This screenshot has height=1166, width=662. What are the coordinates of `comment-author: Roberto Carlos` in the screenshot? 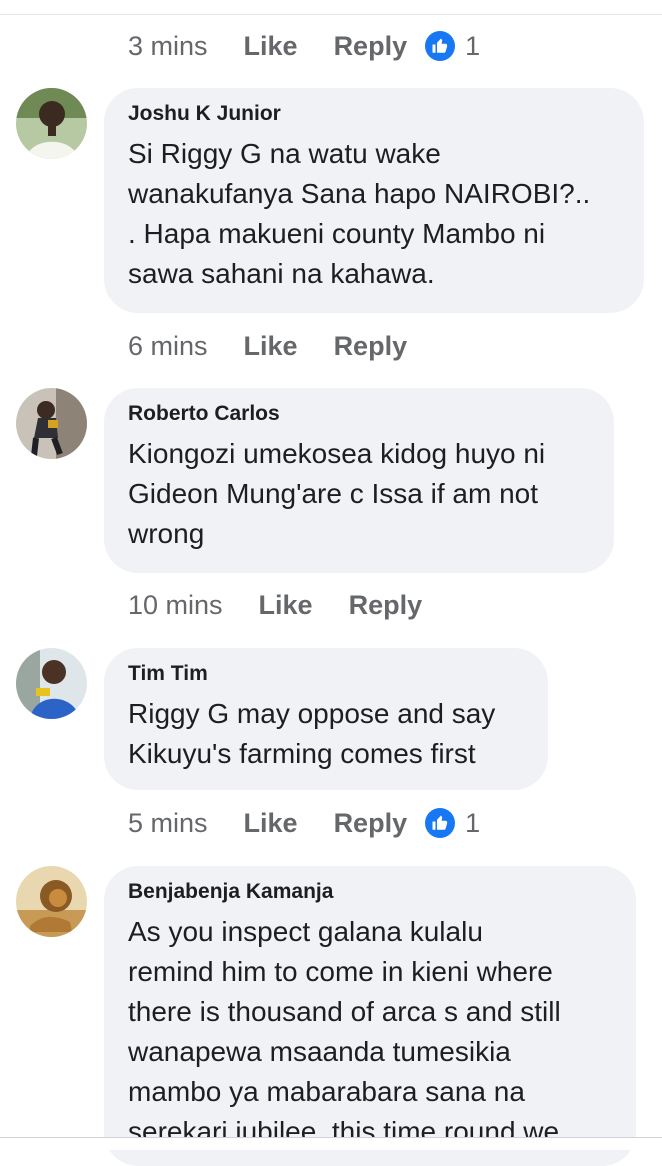 It's located at (359, 414).